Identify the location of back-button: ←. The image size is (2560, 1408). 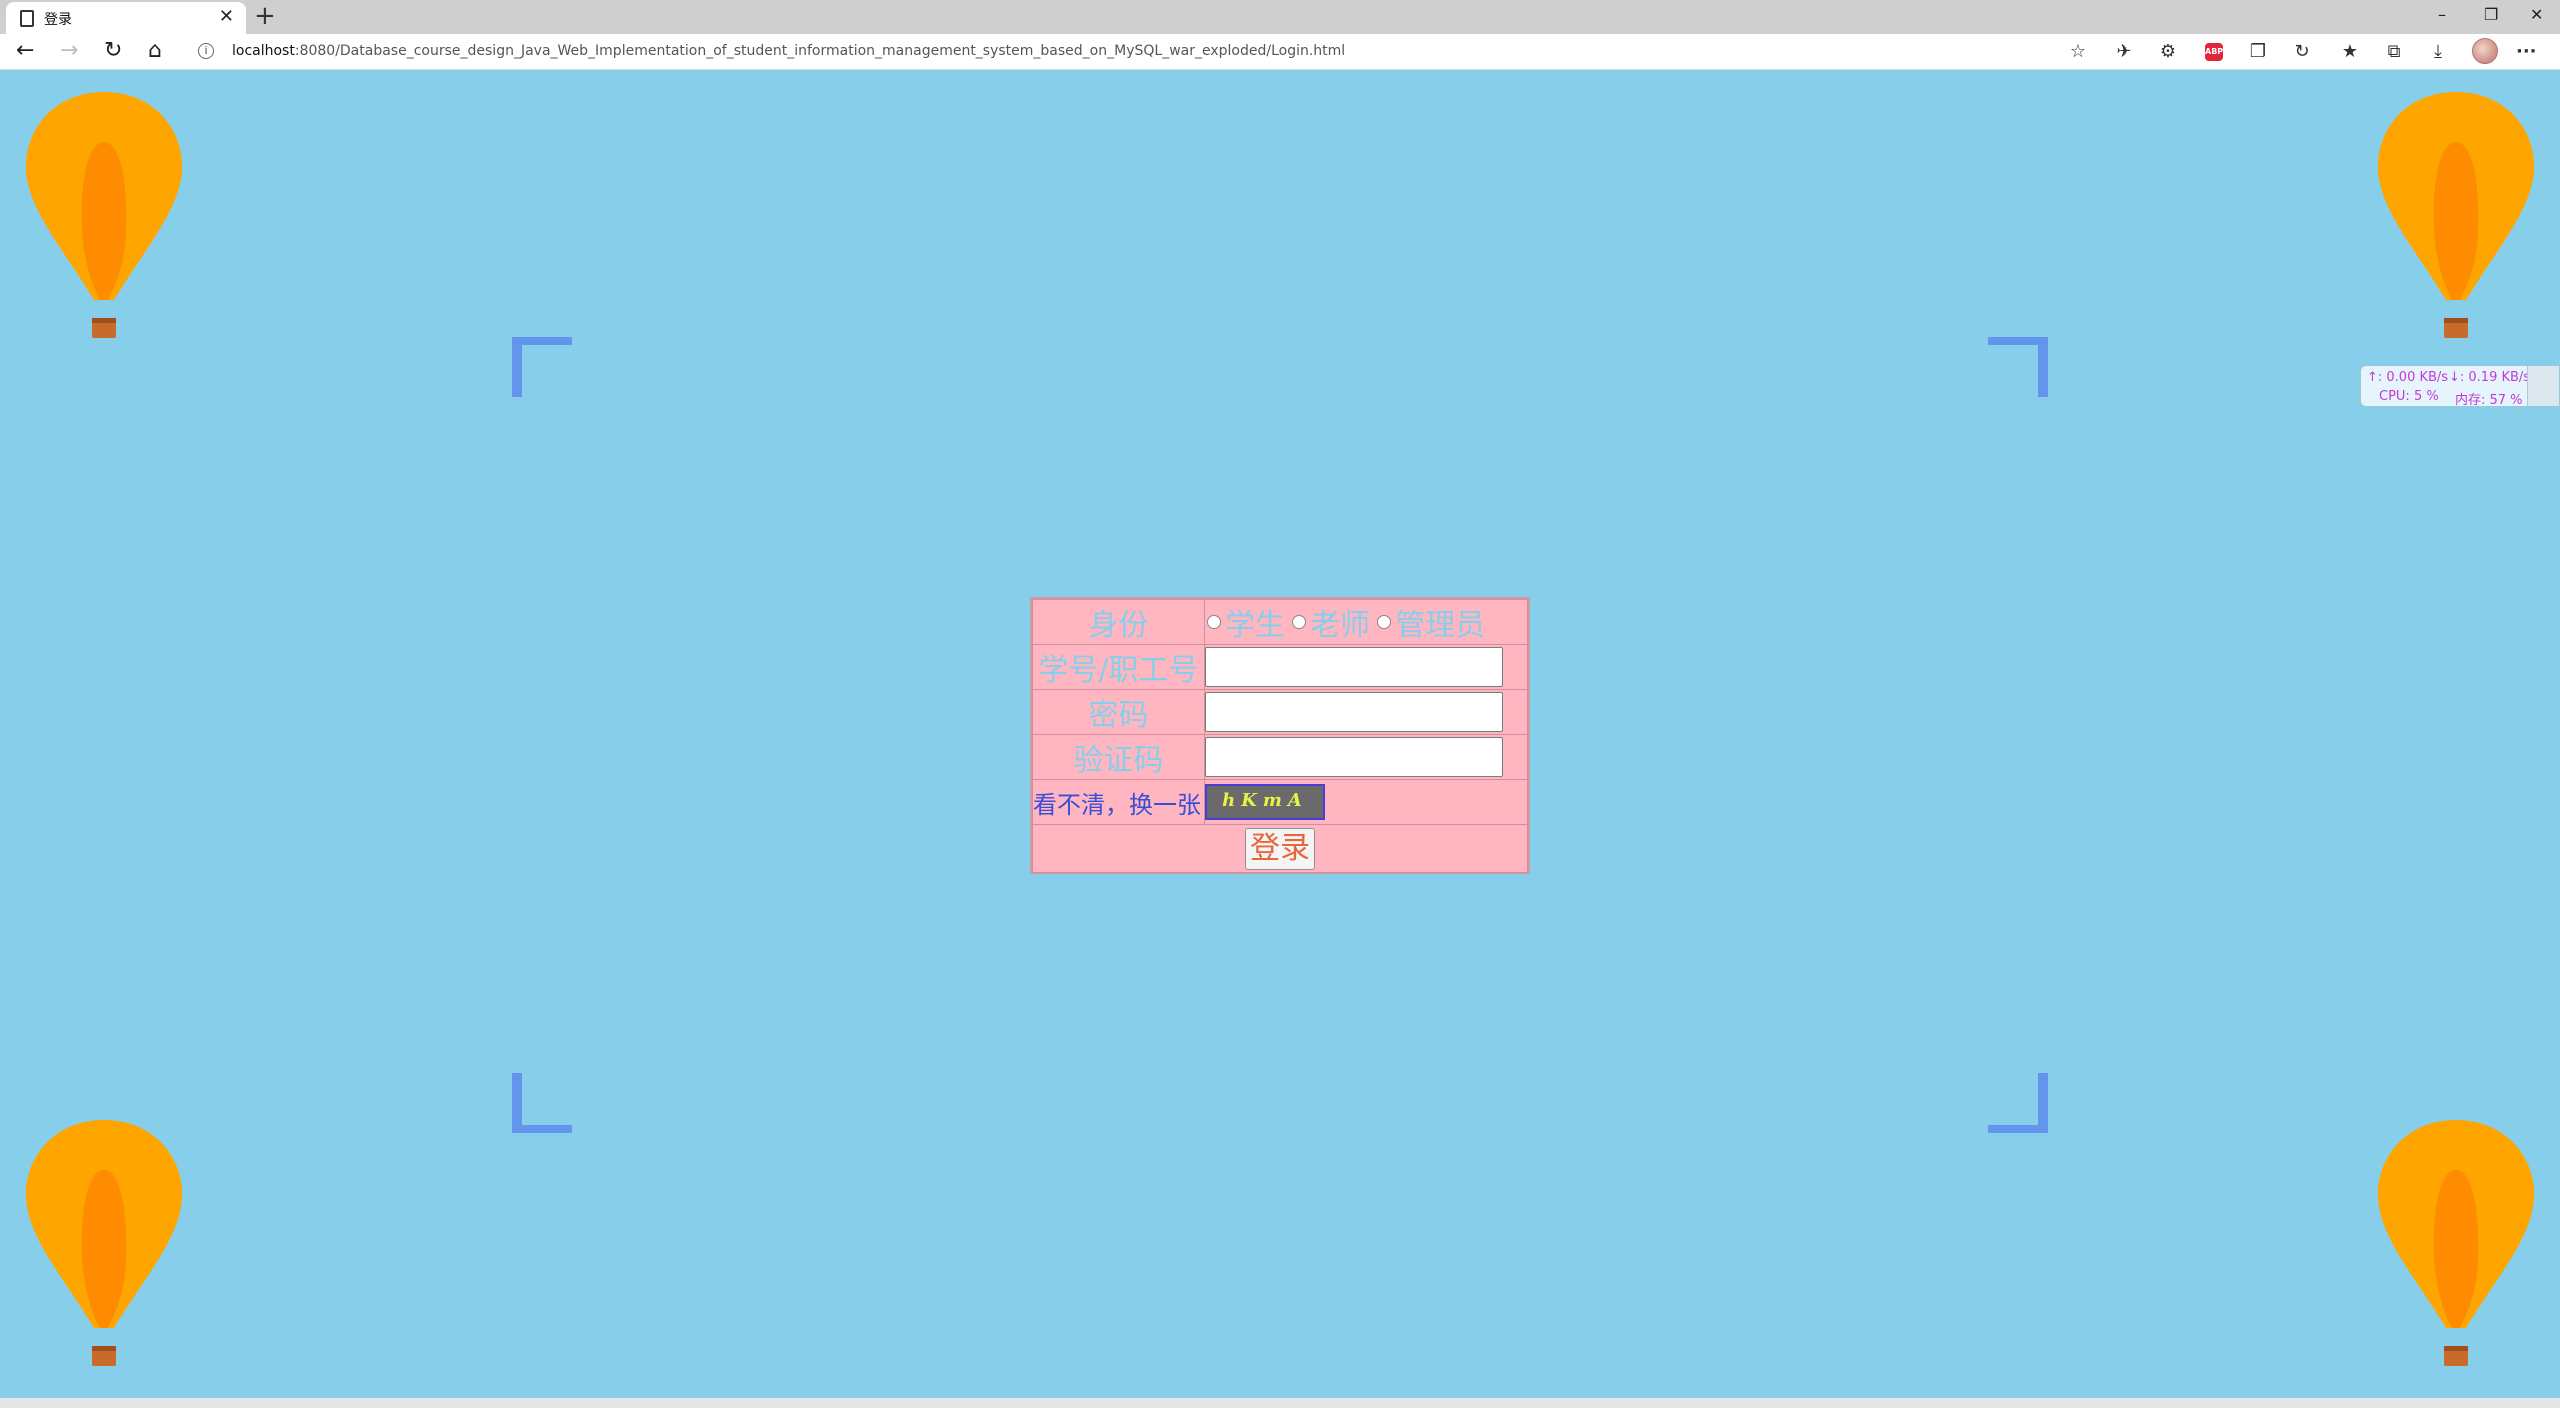
(25, 51).